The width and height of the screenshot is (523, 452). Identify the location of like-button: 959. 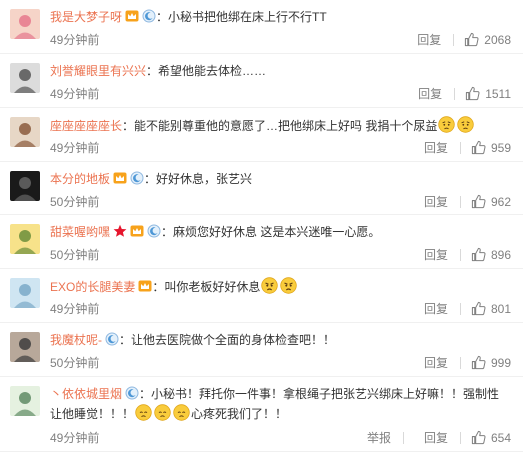
(491, 147).